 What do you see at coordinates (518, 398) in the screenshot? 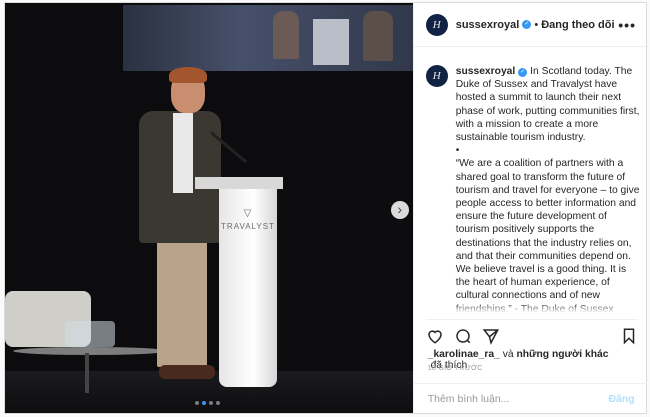
I see `comment-input` at bounding box center [518, 398].